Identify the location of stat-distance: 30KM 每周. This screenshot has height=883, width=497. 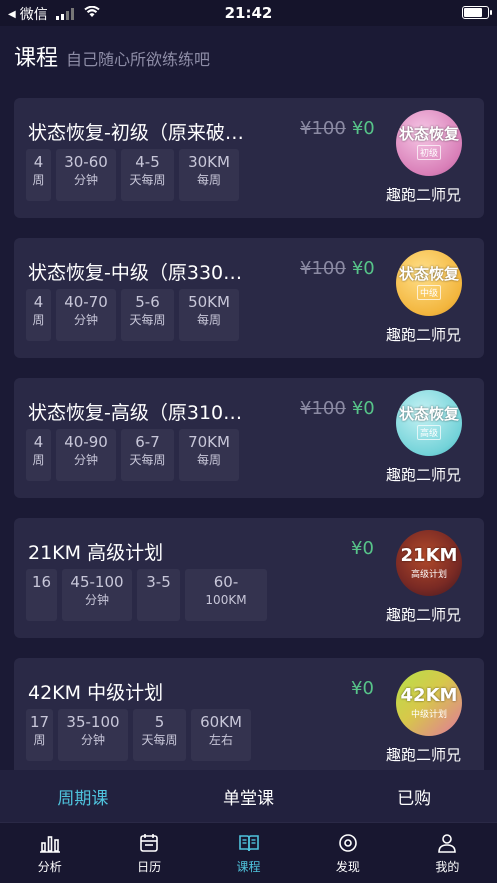
(209, 175).